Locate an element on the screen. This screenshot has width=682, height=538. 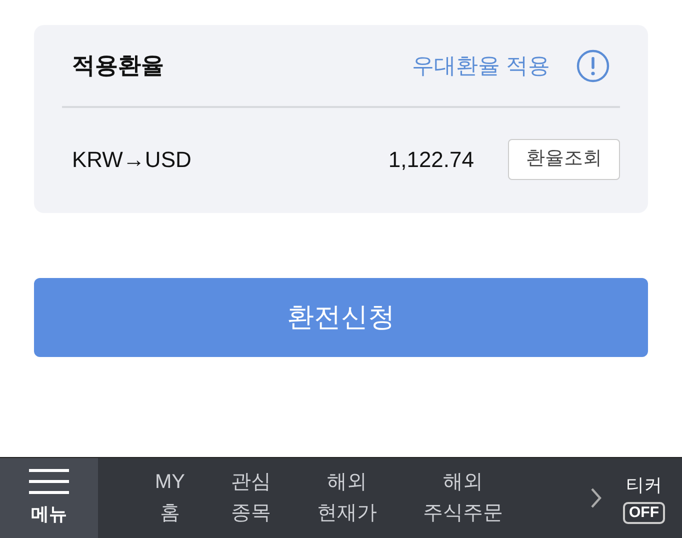
nav-item: 해외 현재가 is located at coordinates (347, 498).